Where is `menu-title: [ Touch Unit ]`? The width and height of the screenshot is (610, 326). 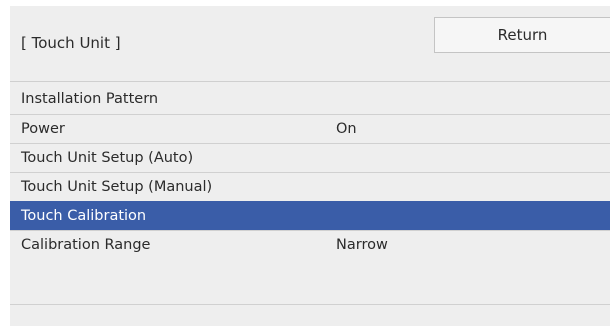 menu-title: [ Touch Unit ] is located at coordinates (71, 43).